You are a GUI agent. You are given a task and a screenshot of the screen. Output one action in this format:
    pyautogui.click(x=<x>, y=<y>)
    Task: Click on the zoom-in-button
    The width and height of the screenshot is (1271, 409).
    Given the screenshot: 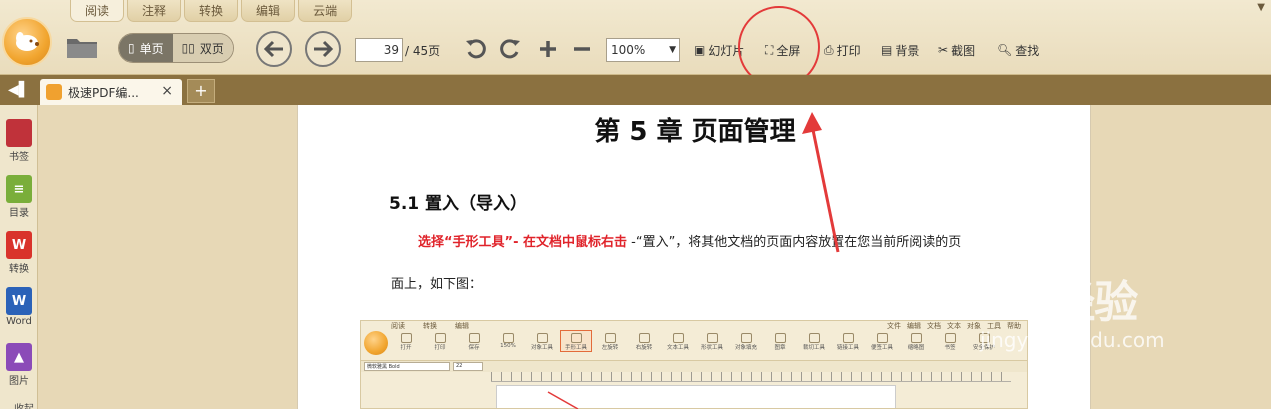 What is the action you would take?
    pyautogui.click(x=548, y=49)
    